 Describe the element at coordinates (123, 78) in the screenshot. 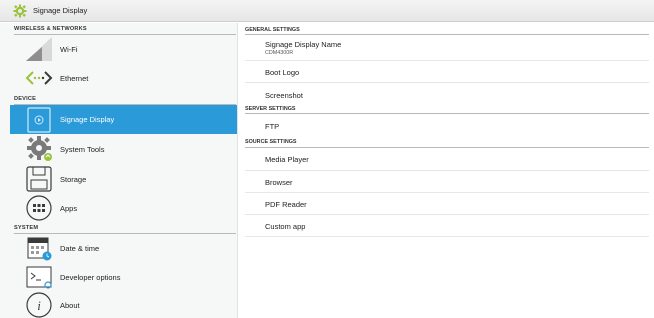

I see `sidebar-item-ethernet: Ethernet` at that location.